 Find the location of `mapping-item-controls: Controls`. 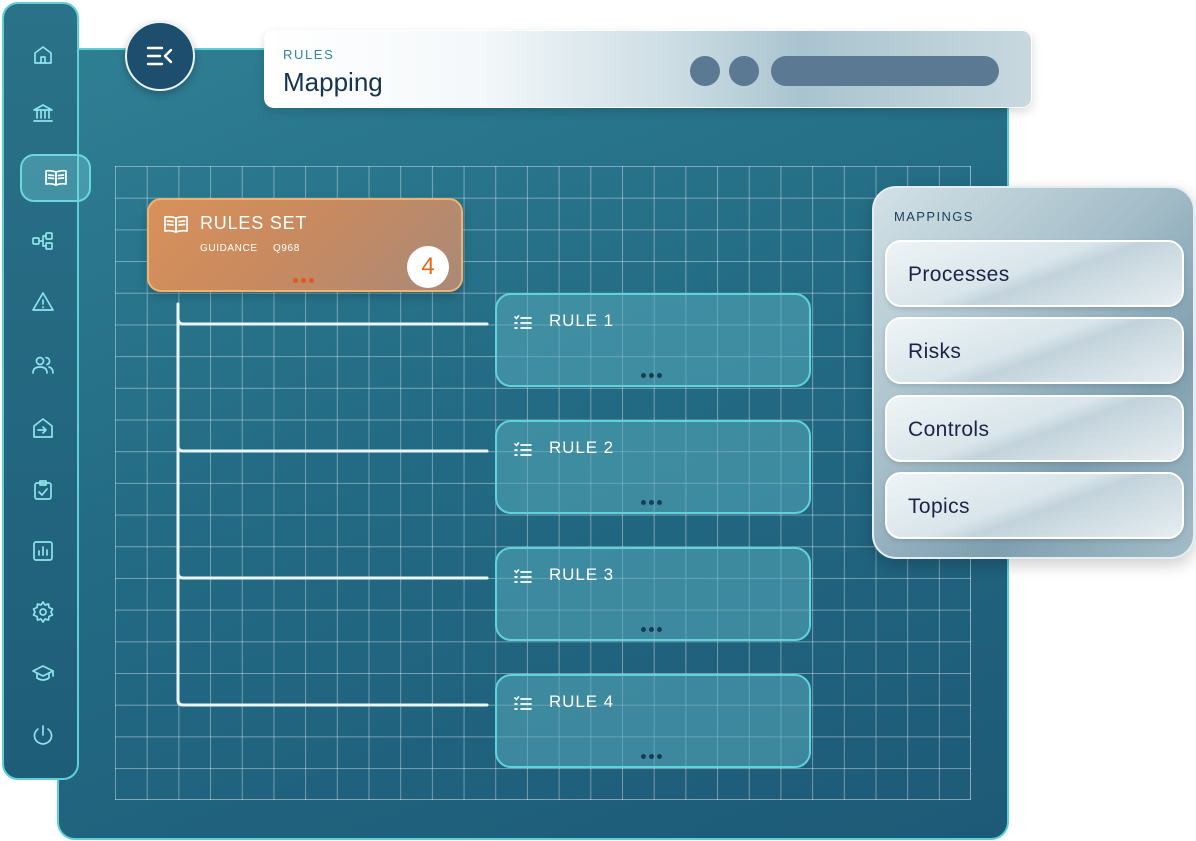

mapping-item-controls: Controls is located at coordinates (1034, 428).